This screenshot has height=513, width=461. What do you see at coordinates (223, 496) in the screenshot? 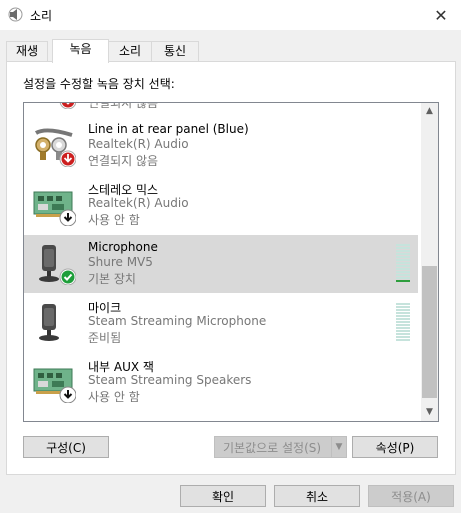
I see `ok-button: 확인` at bounding box center [223, 496].